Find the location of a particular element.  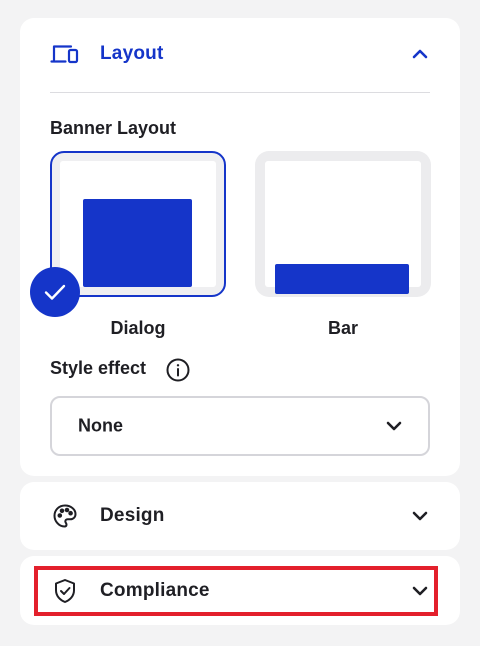

banner-layout-label: Banner Layout is located at coordinates (113, 128).